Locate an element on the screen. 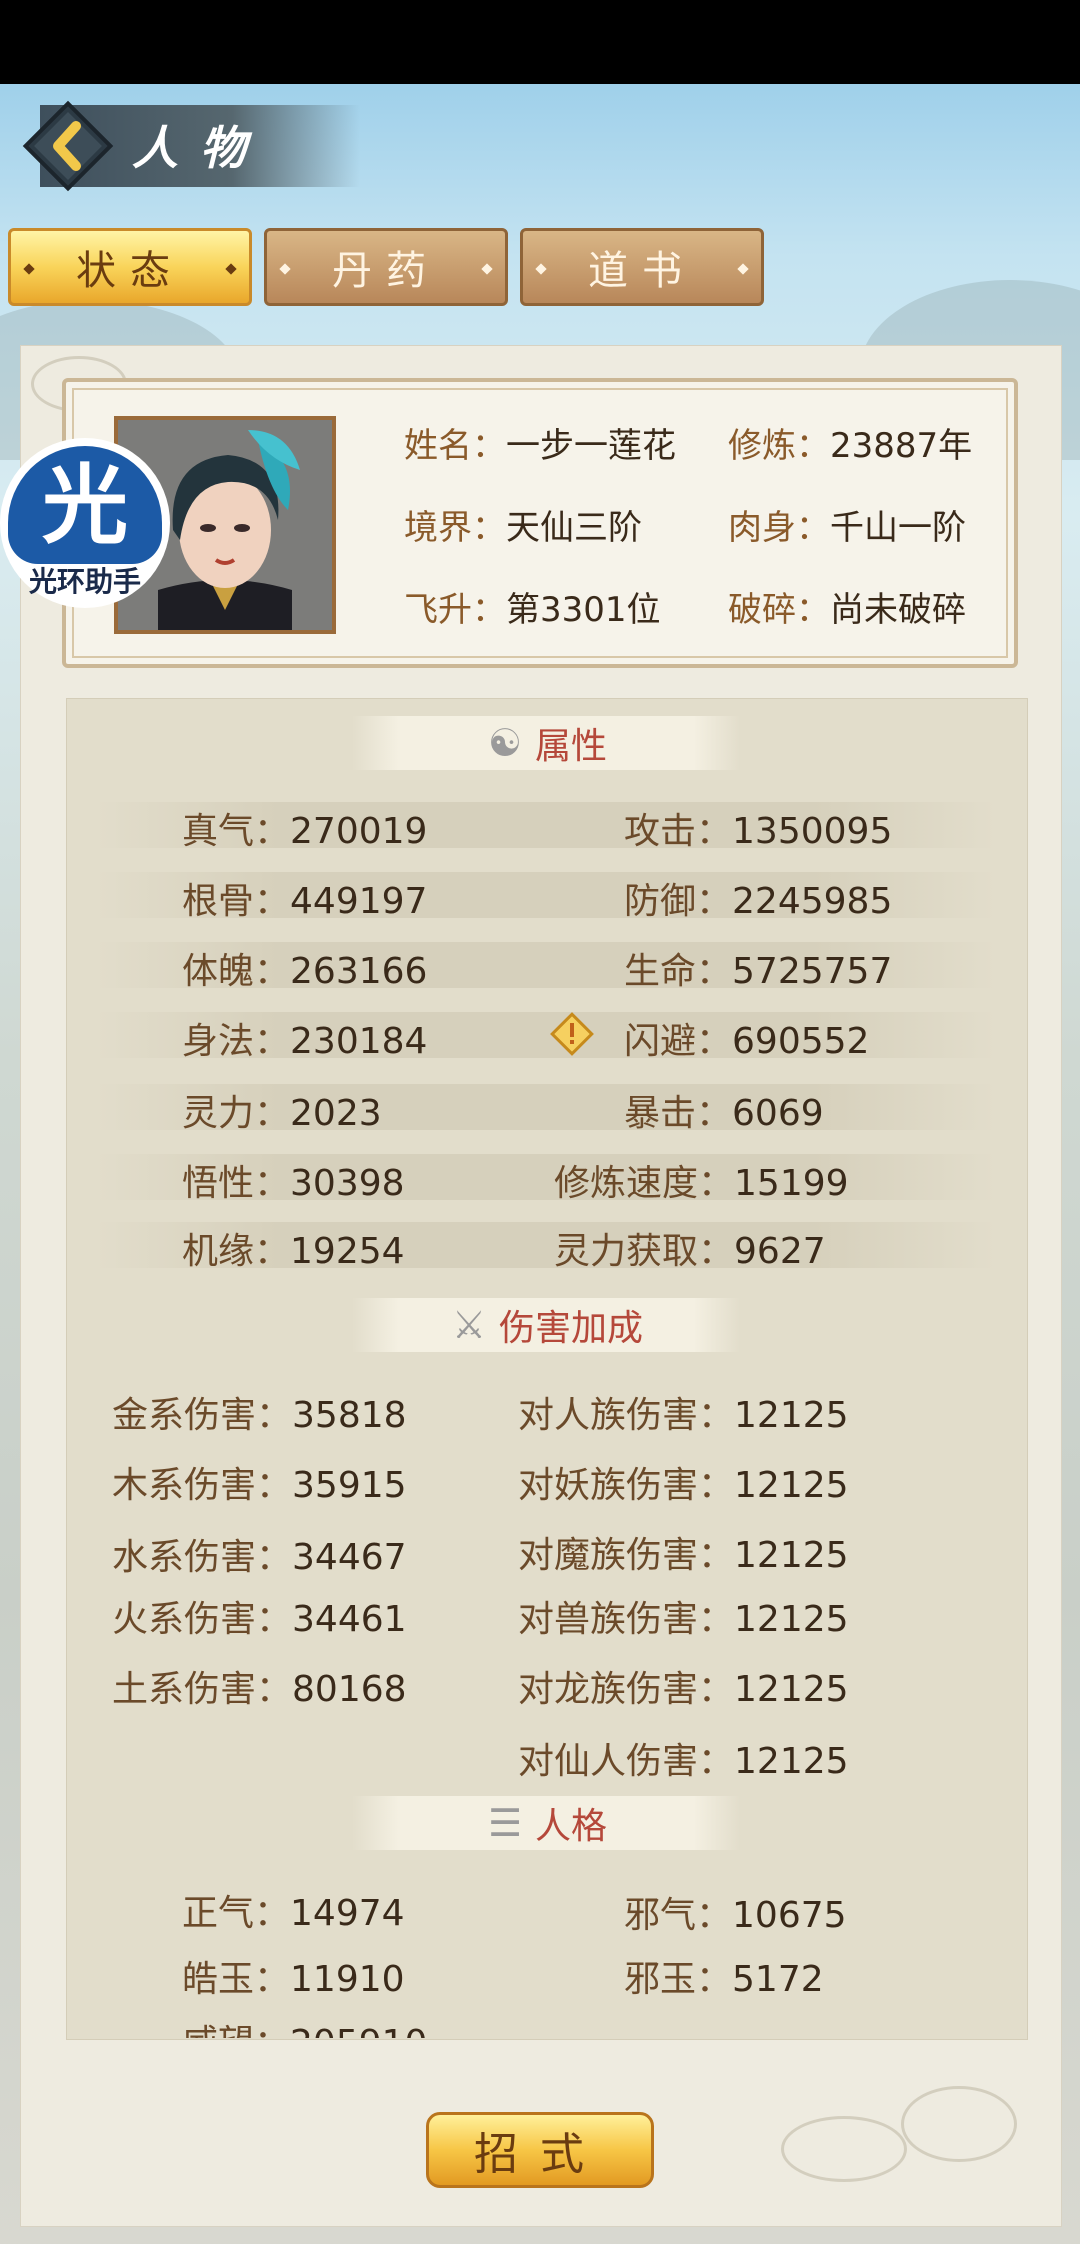 The width and height of the screenshot is (1080, 2244). page-title: 人物 is located at coordinates (200, 148).